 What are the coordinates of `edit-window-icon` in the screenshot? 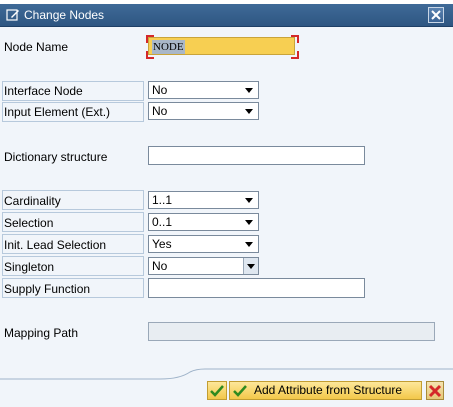 It's located at (13, 15).